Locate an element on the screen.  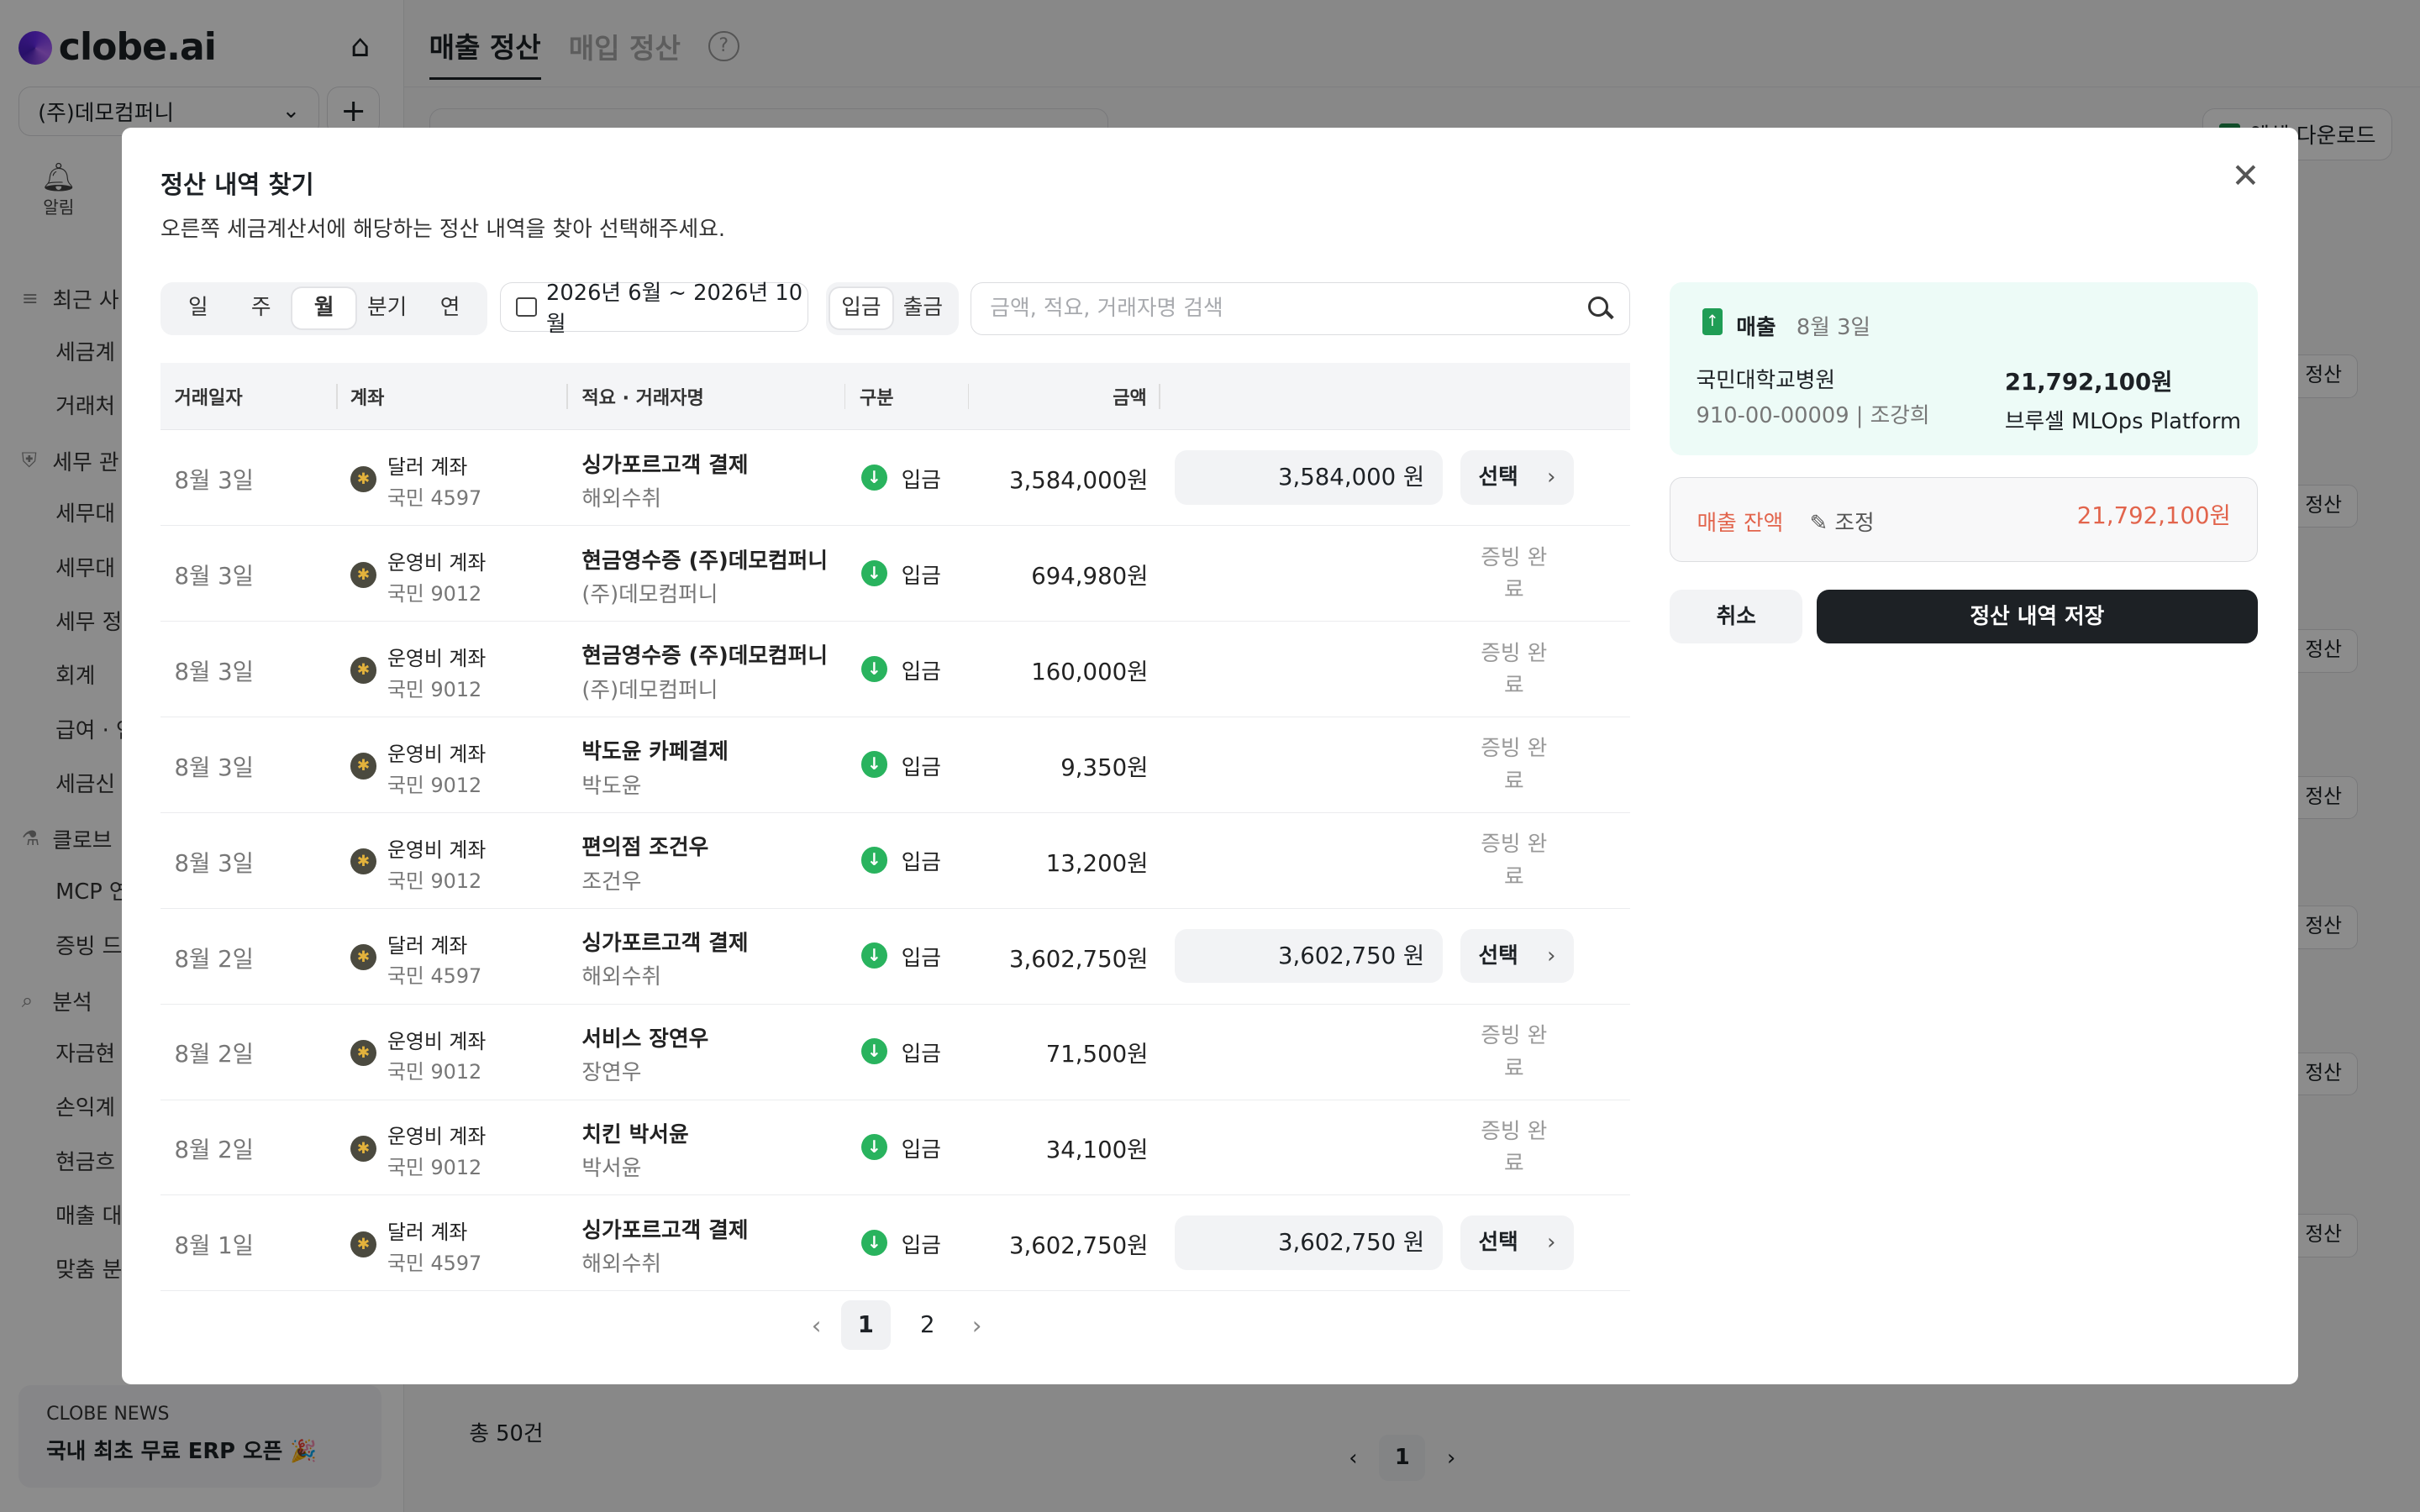
row-party: 해외수취 is located at coordinates (621, 499).